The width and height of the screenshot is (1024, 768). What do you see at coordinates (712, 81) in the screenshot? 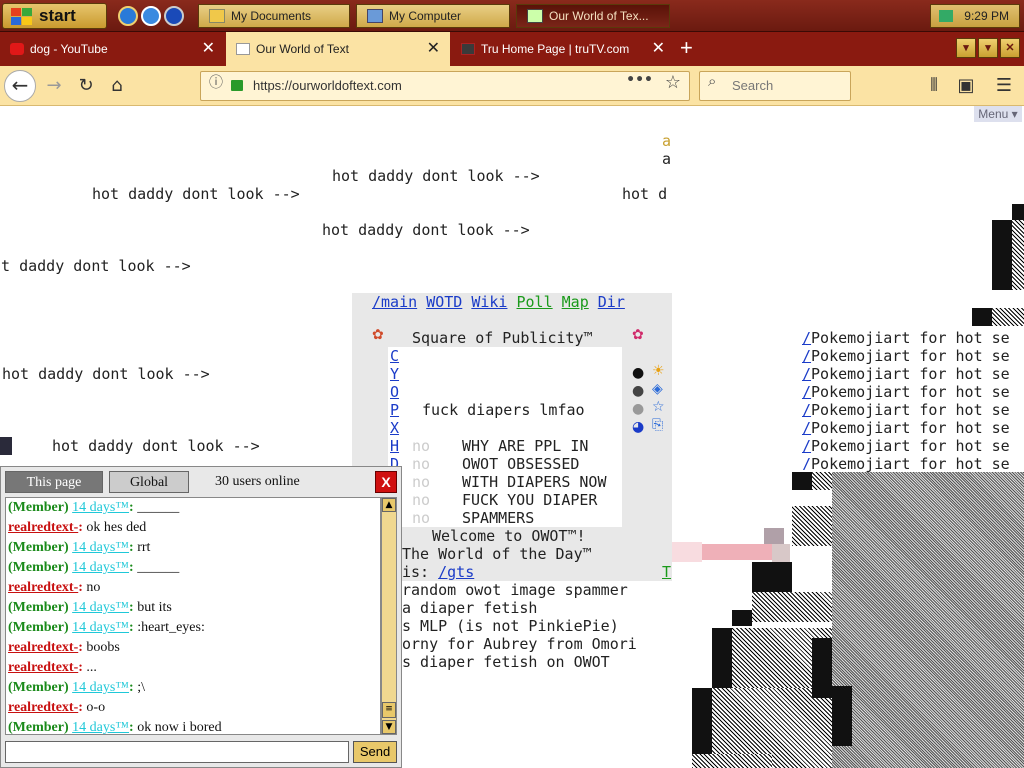
I see `search-icon: ⌕` at bounding box center [712, 81].